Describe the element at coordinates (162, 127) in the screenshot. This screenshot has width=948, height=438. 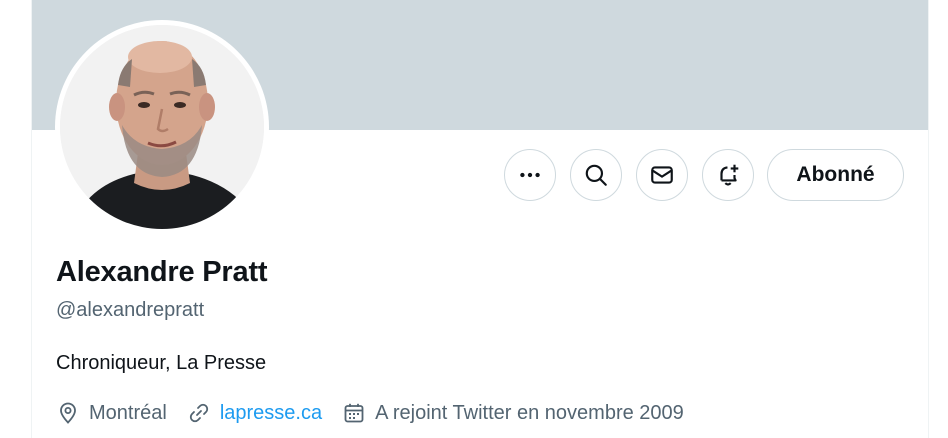
I see `avatar` at that location.